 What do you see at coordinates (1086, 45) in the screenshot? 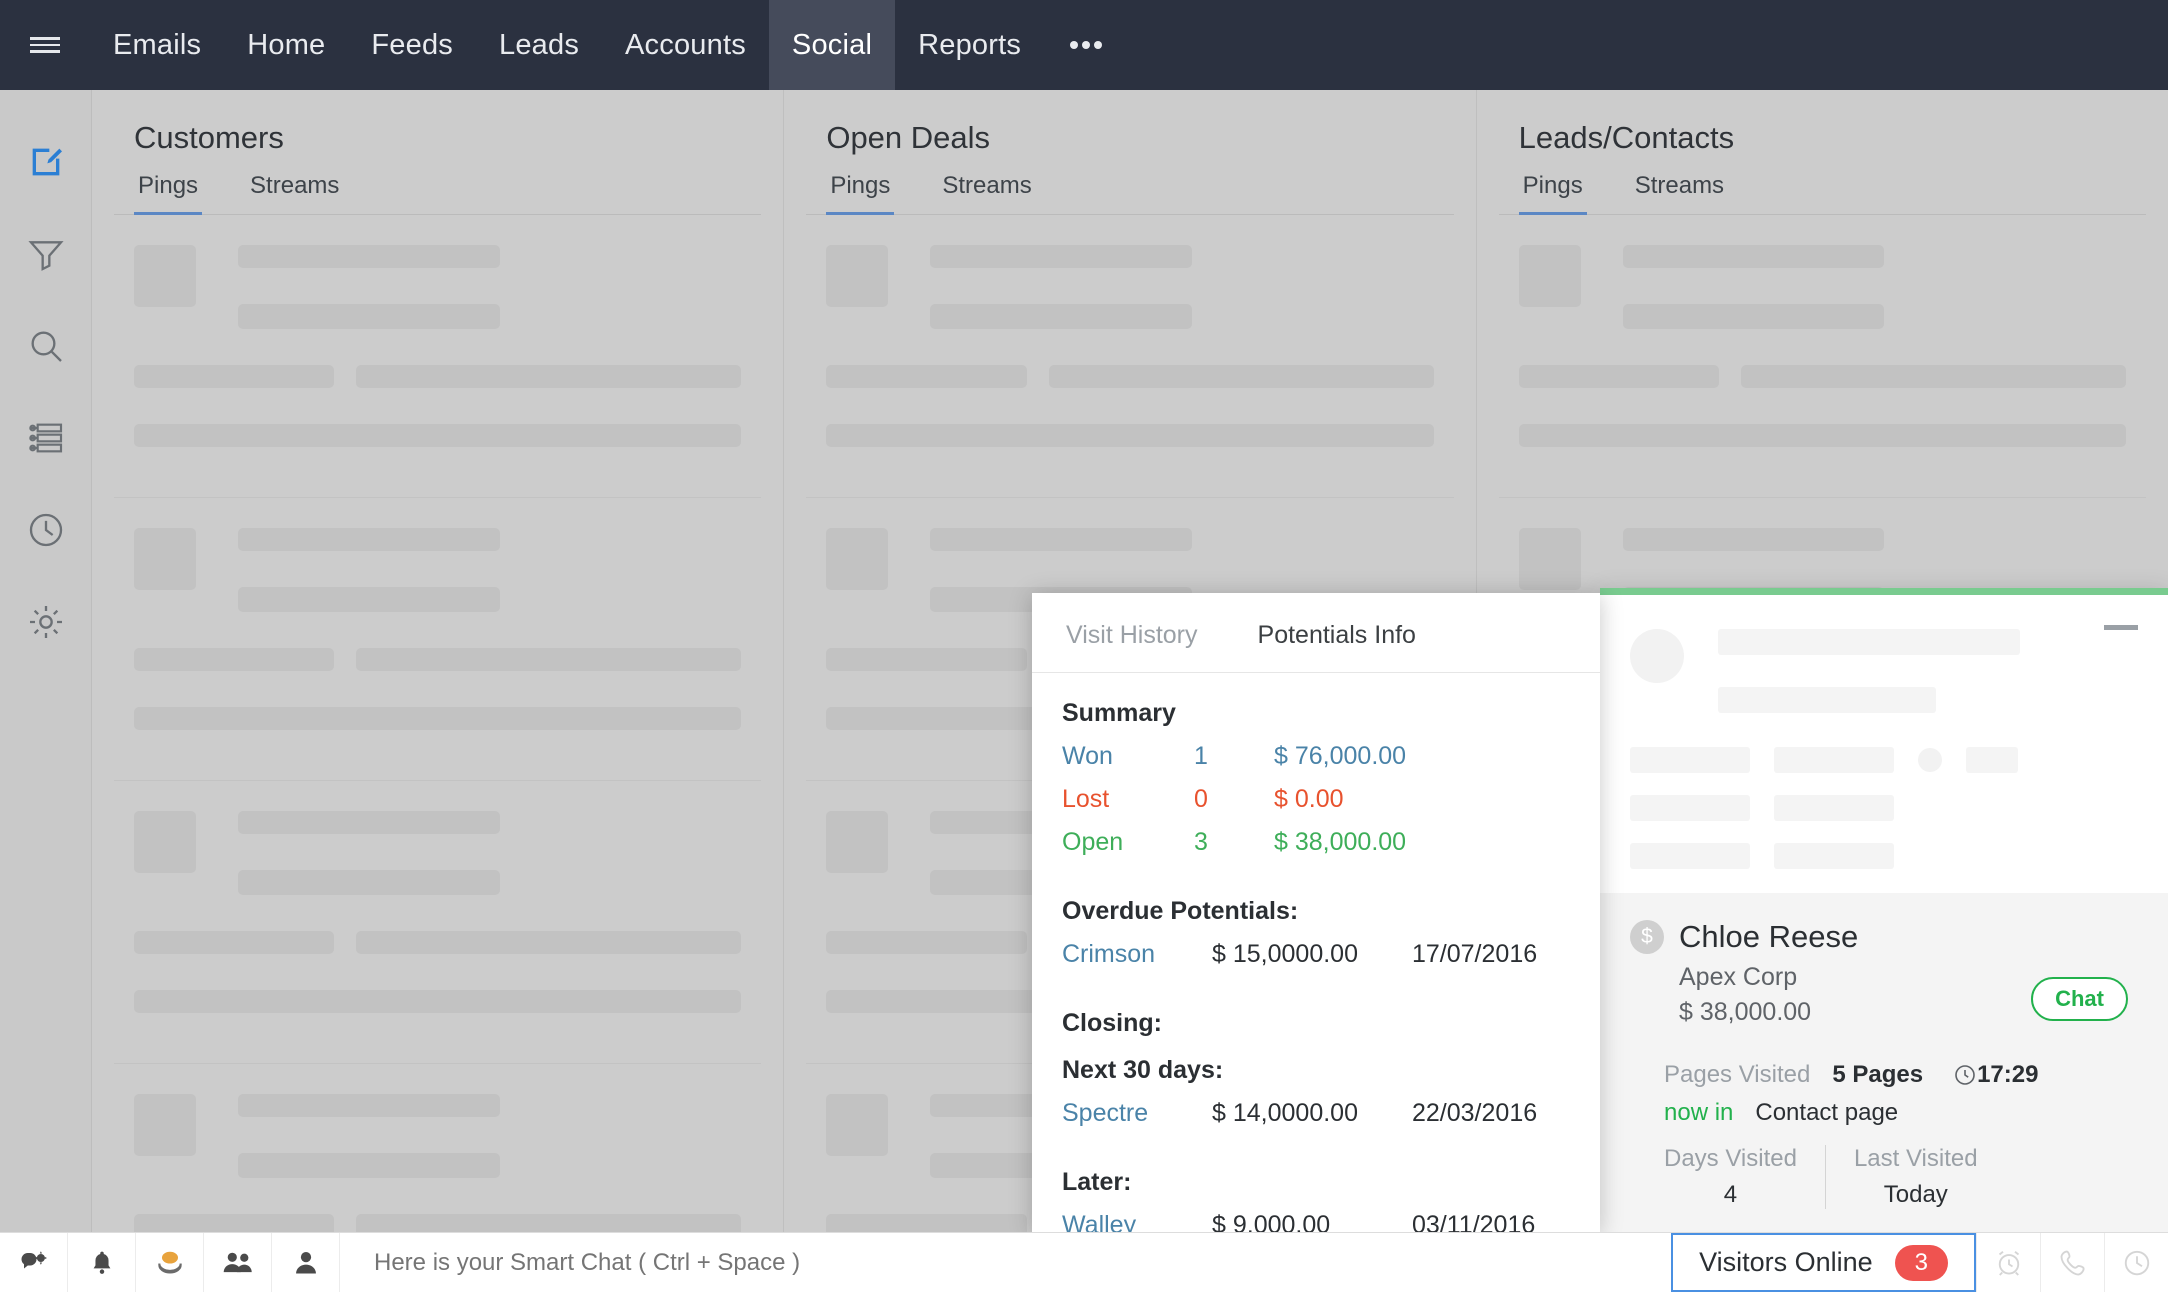
I see `more-dots-icon` at bounding box center [1086, 45].